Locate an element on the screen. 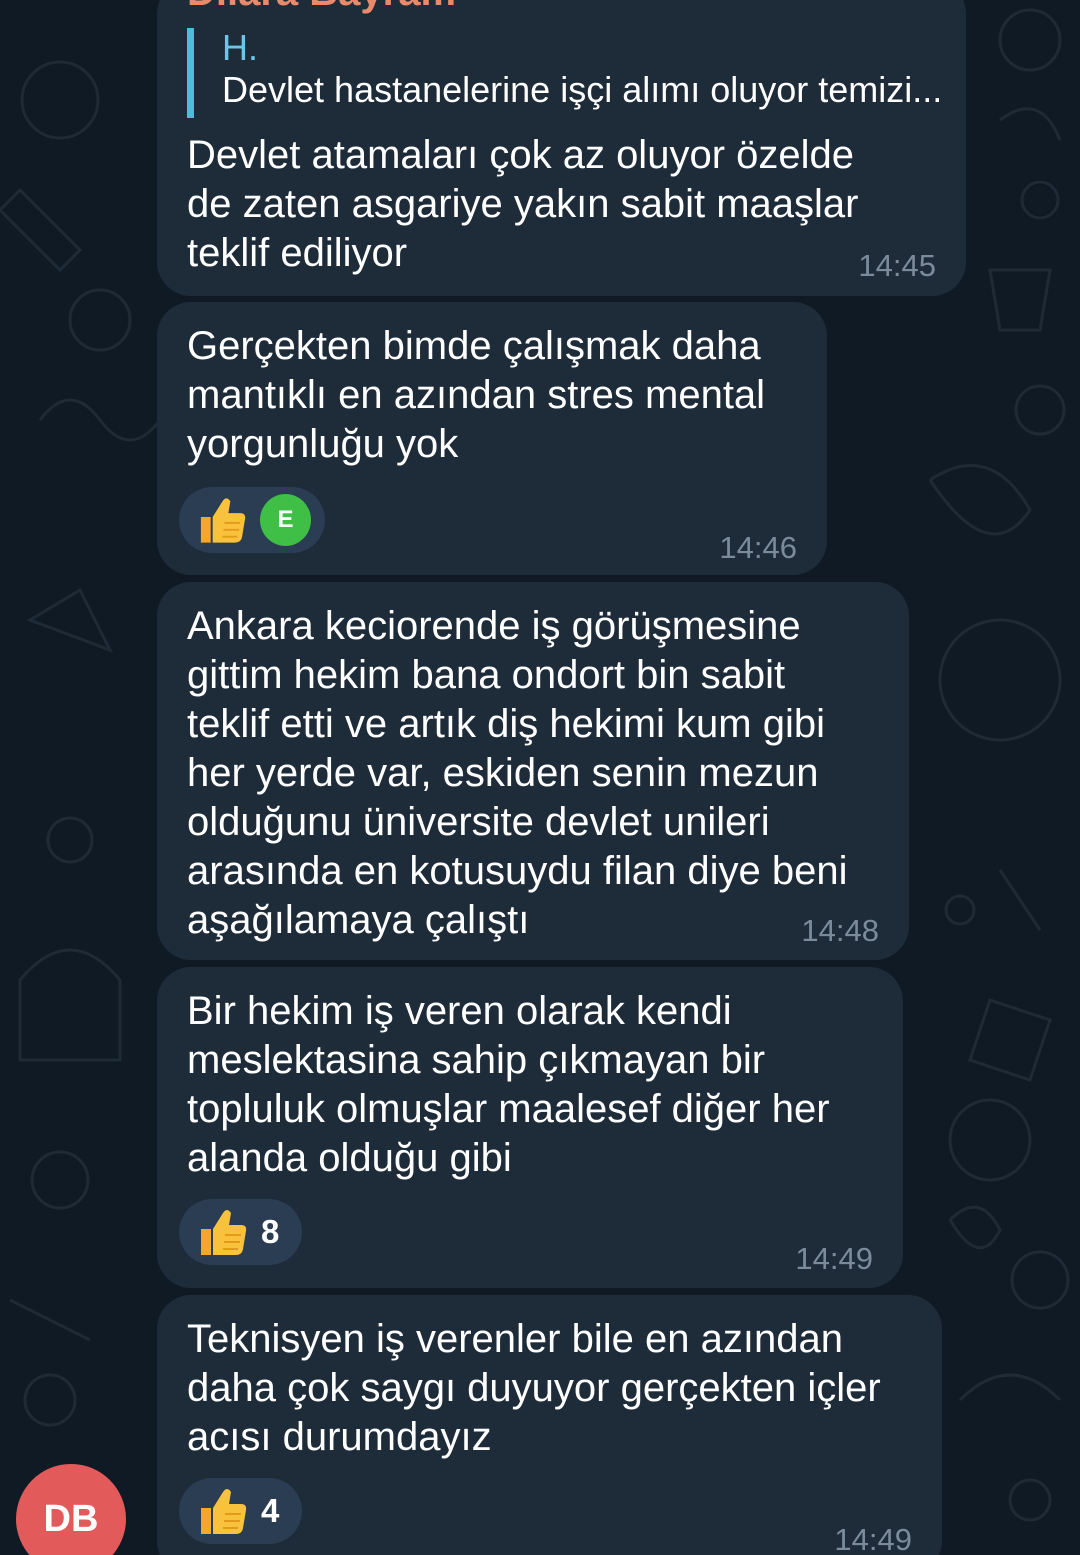 This screenshot has height=1555, width=1080. message-time: 14:46 is located at coordinates (758, 547).